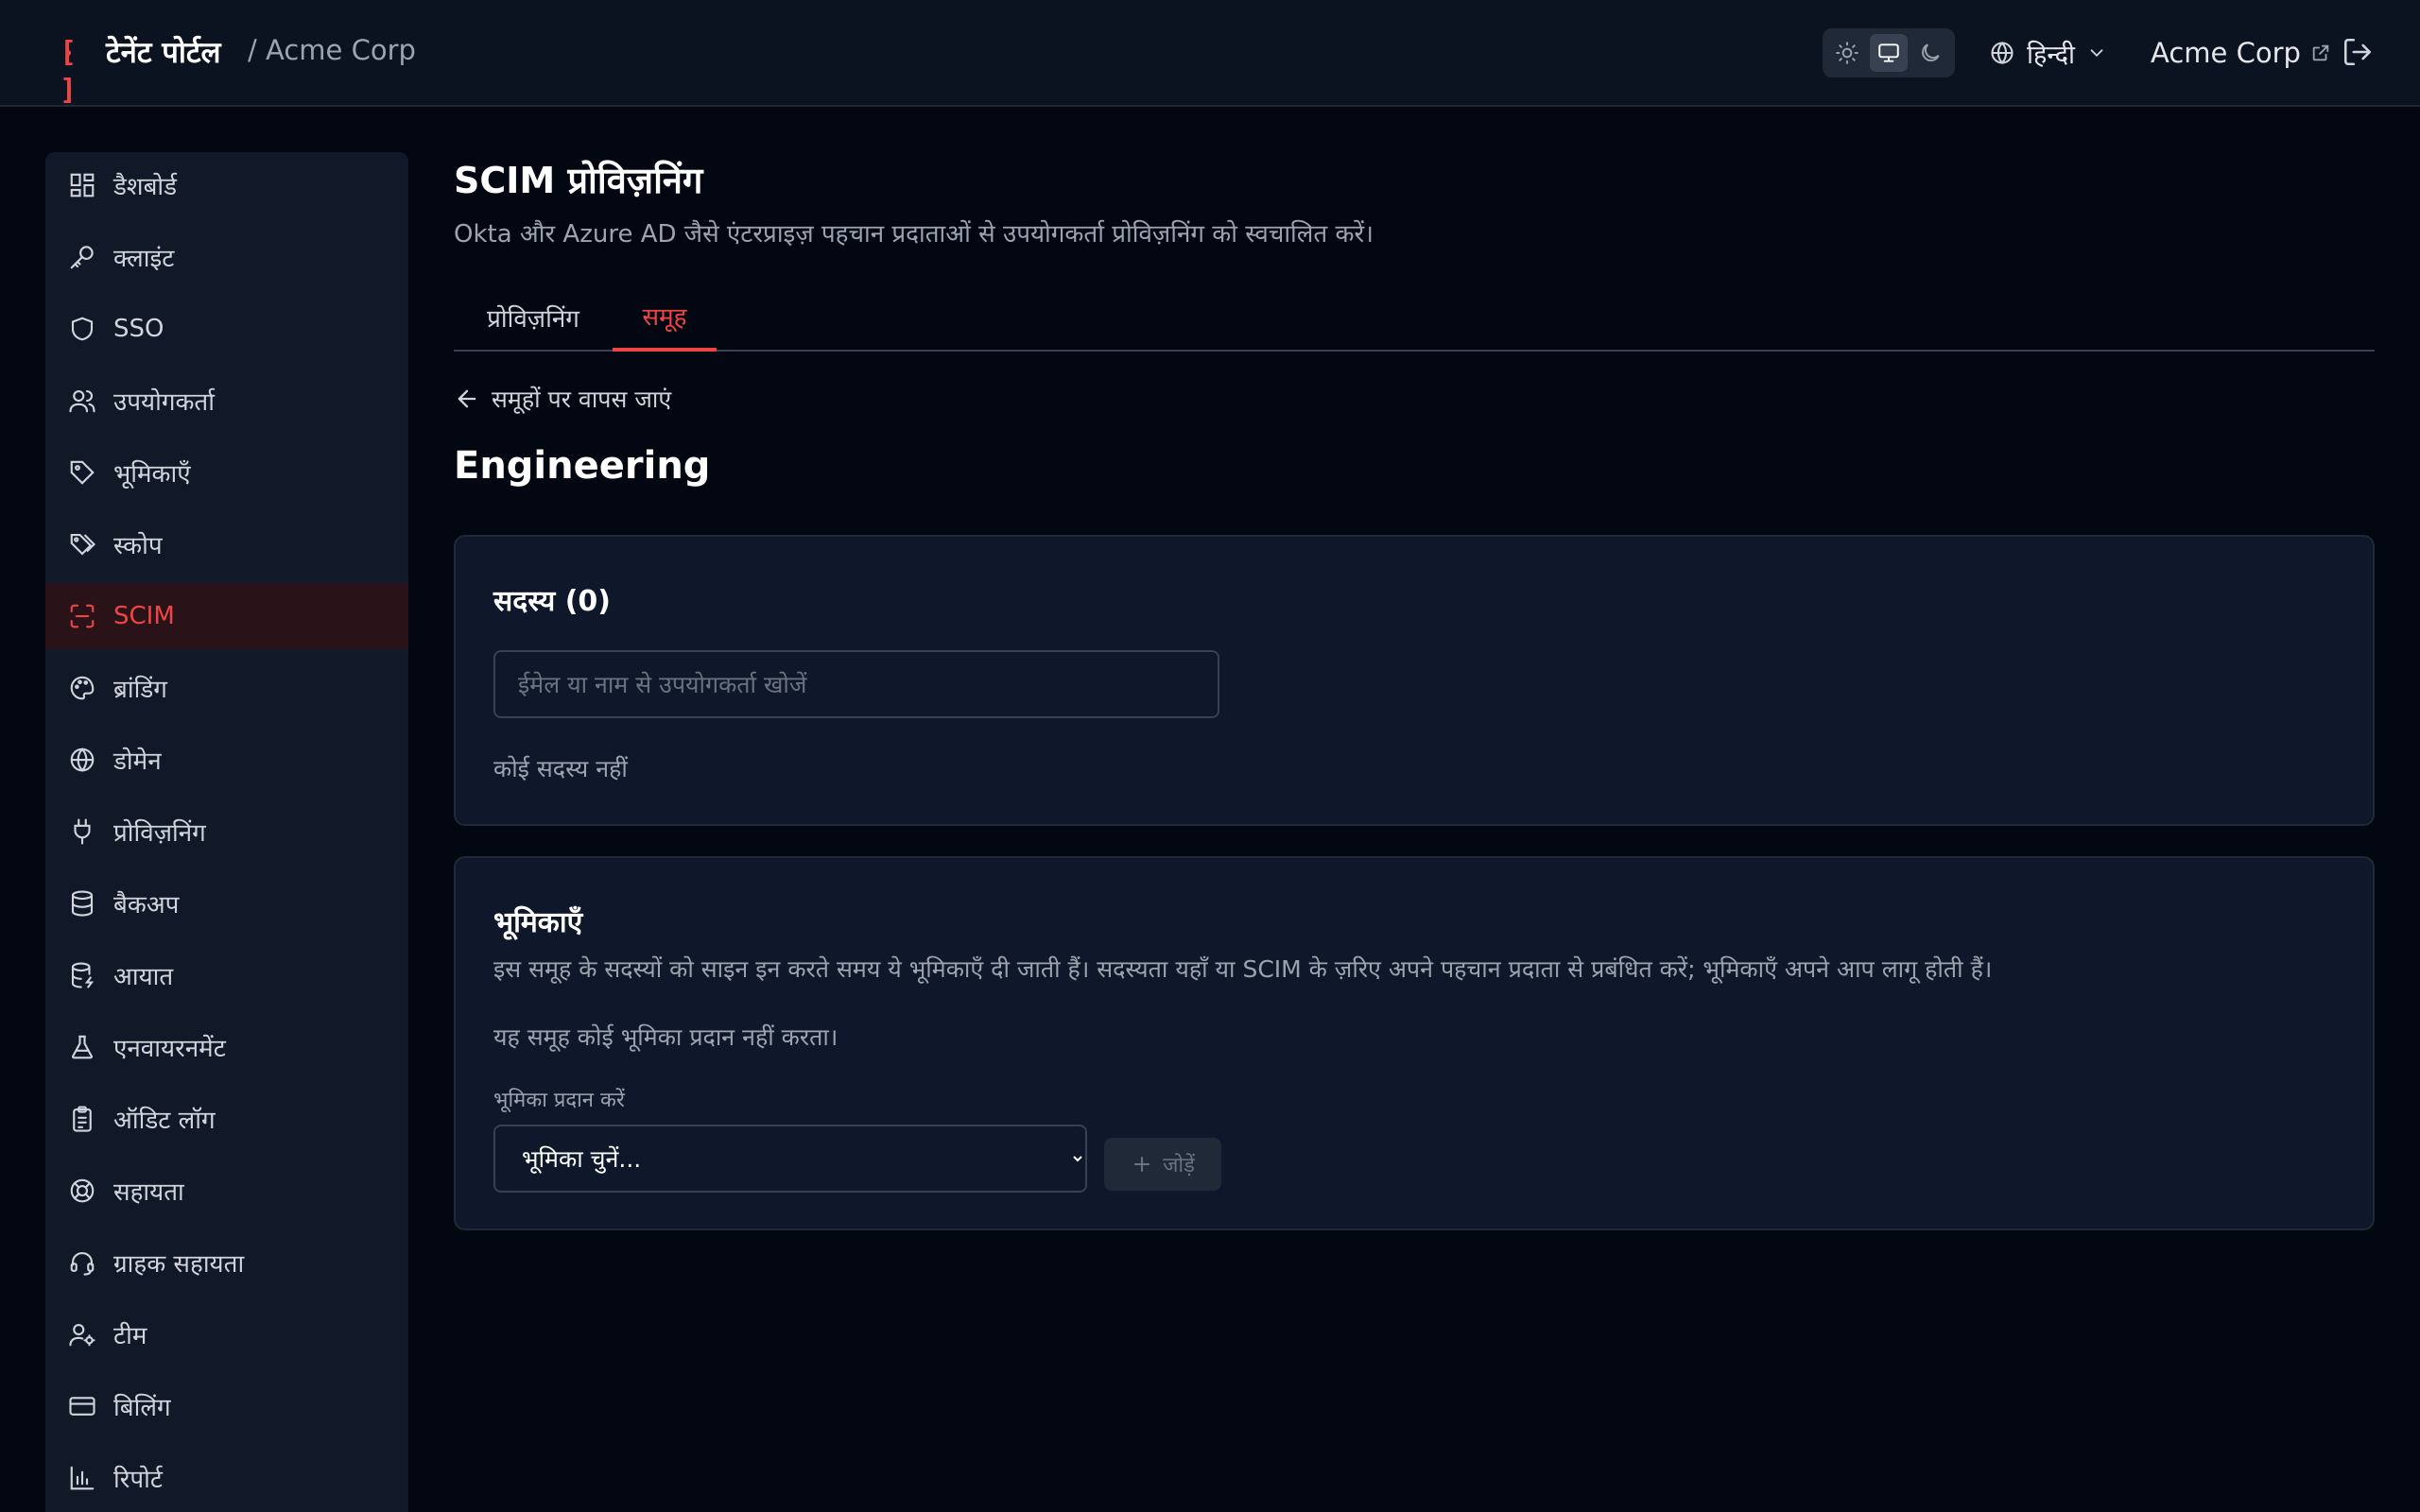 This screenshot has width=2420, height=1512. Describe the element at coordinates (83, 185) in the screenshot. I see `dashboard-icon` at that location.